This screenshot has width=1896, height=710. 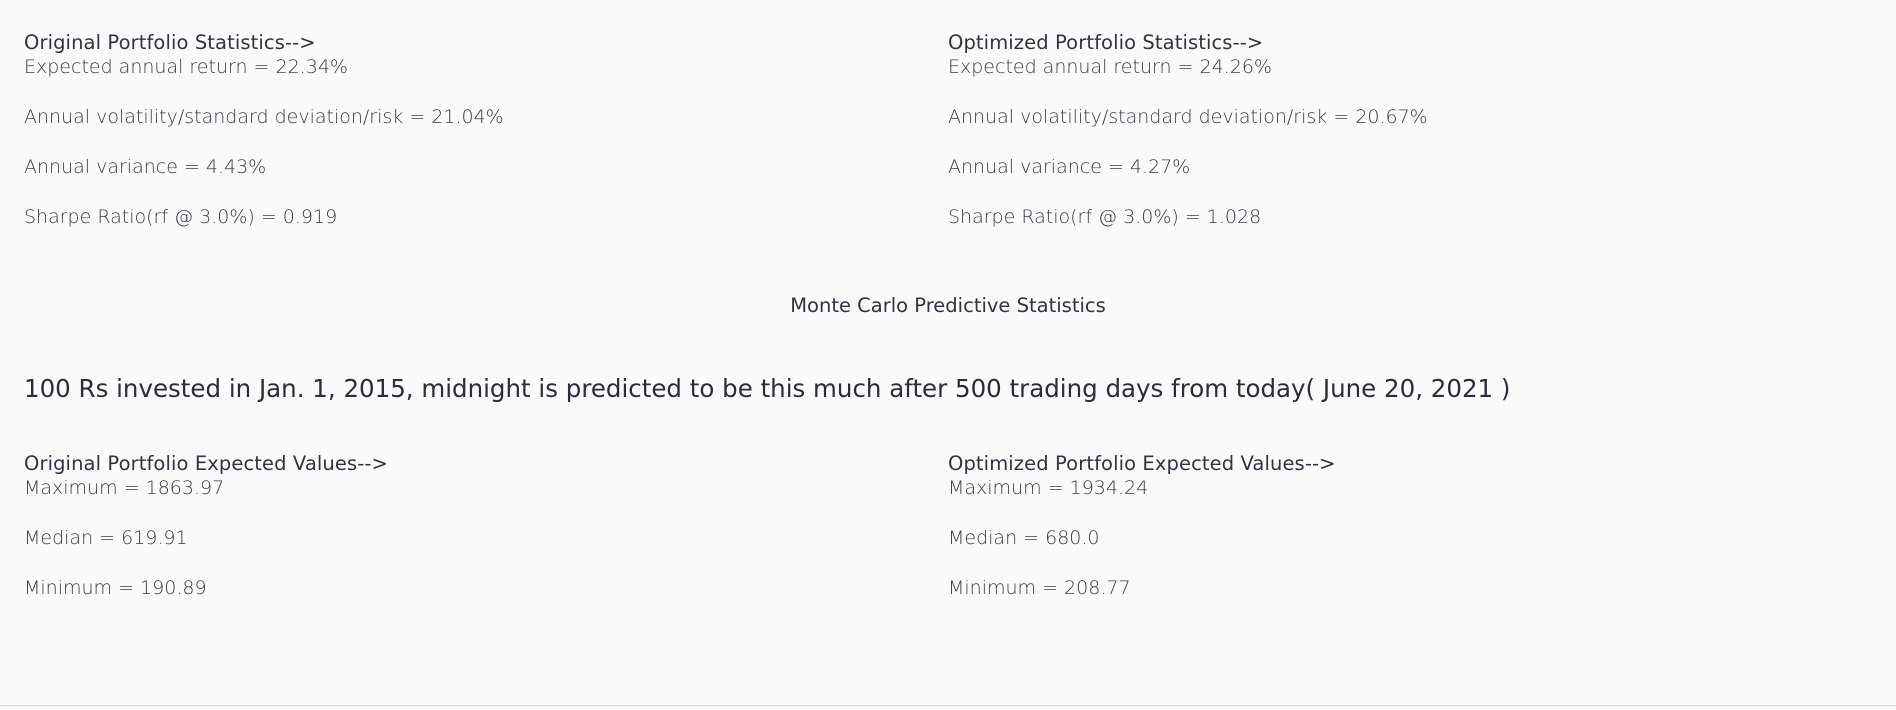 I want to click on original-variance: Annual variance = 4.43%, so click(x=145, y=167).